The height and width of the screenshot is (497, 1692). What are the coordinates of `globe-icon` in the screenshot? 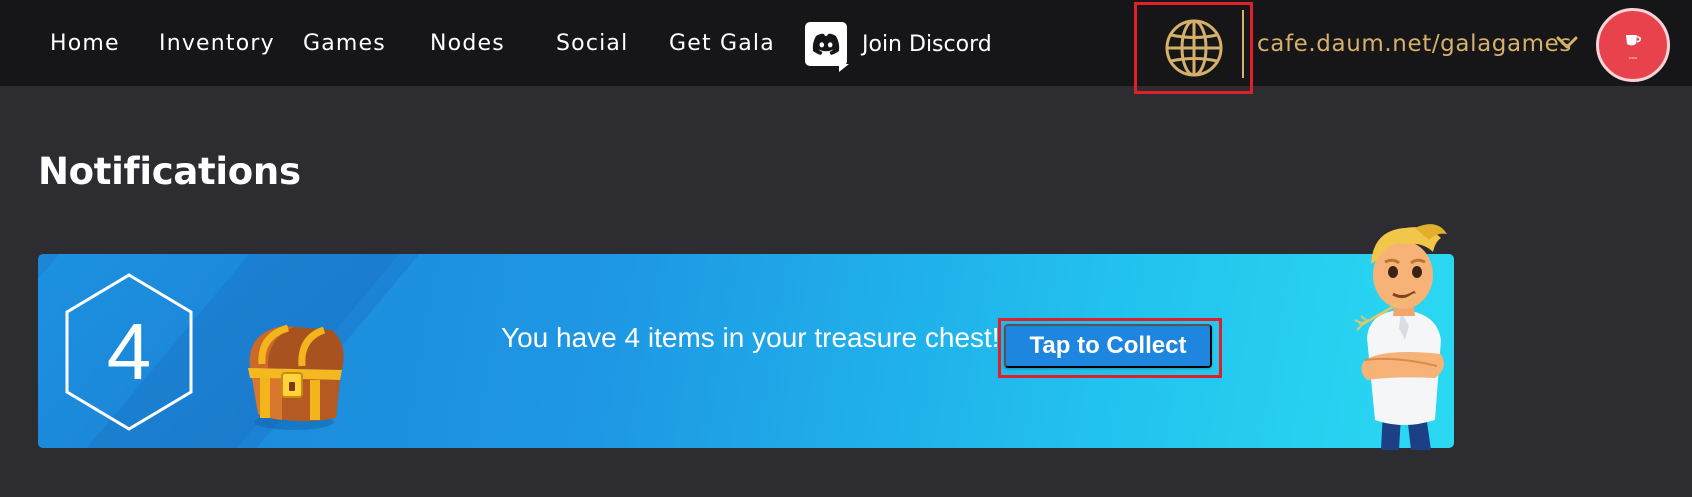 It's located at (1193, 48).